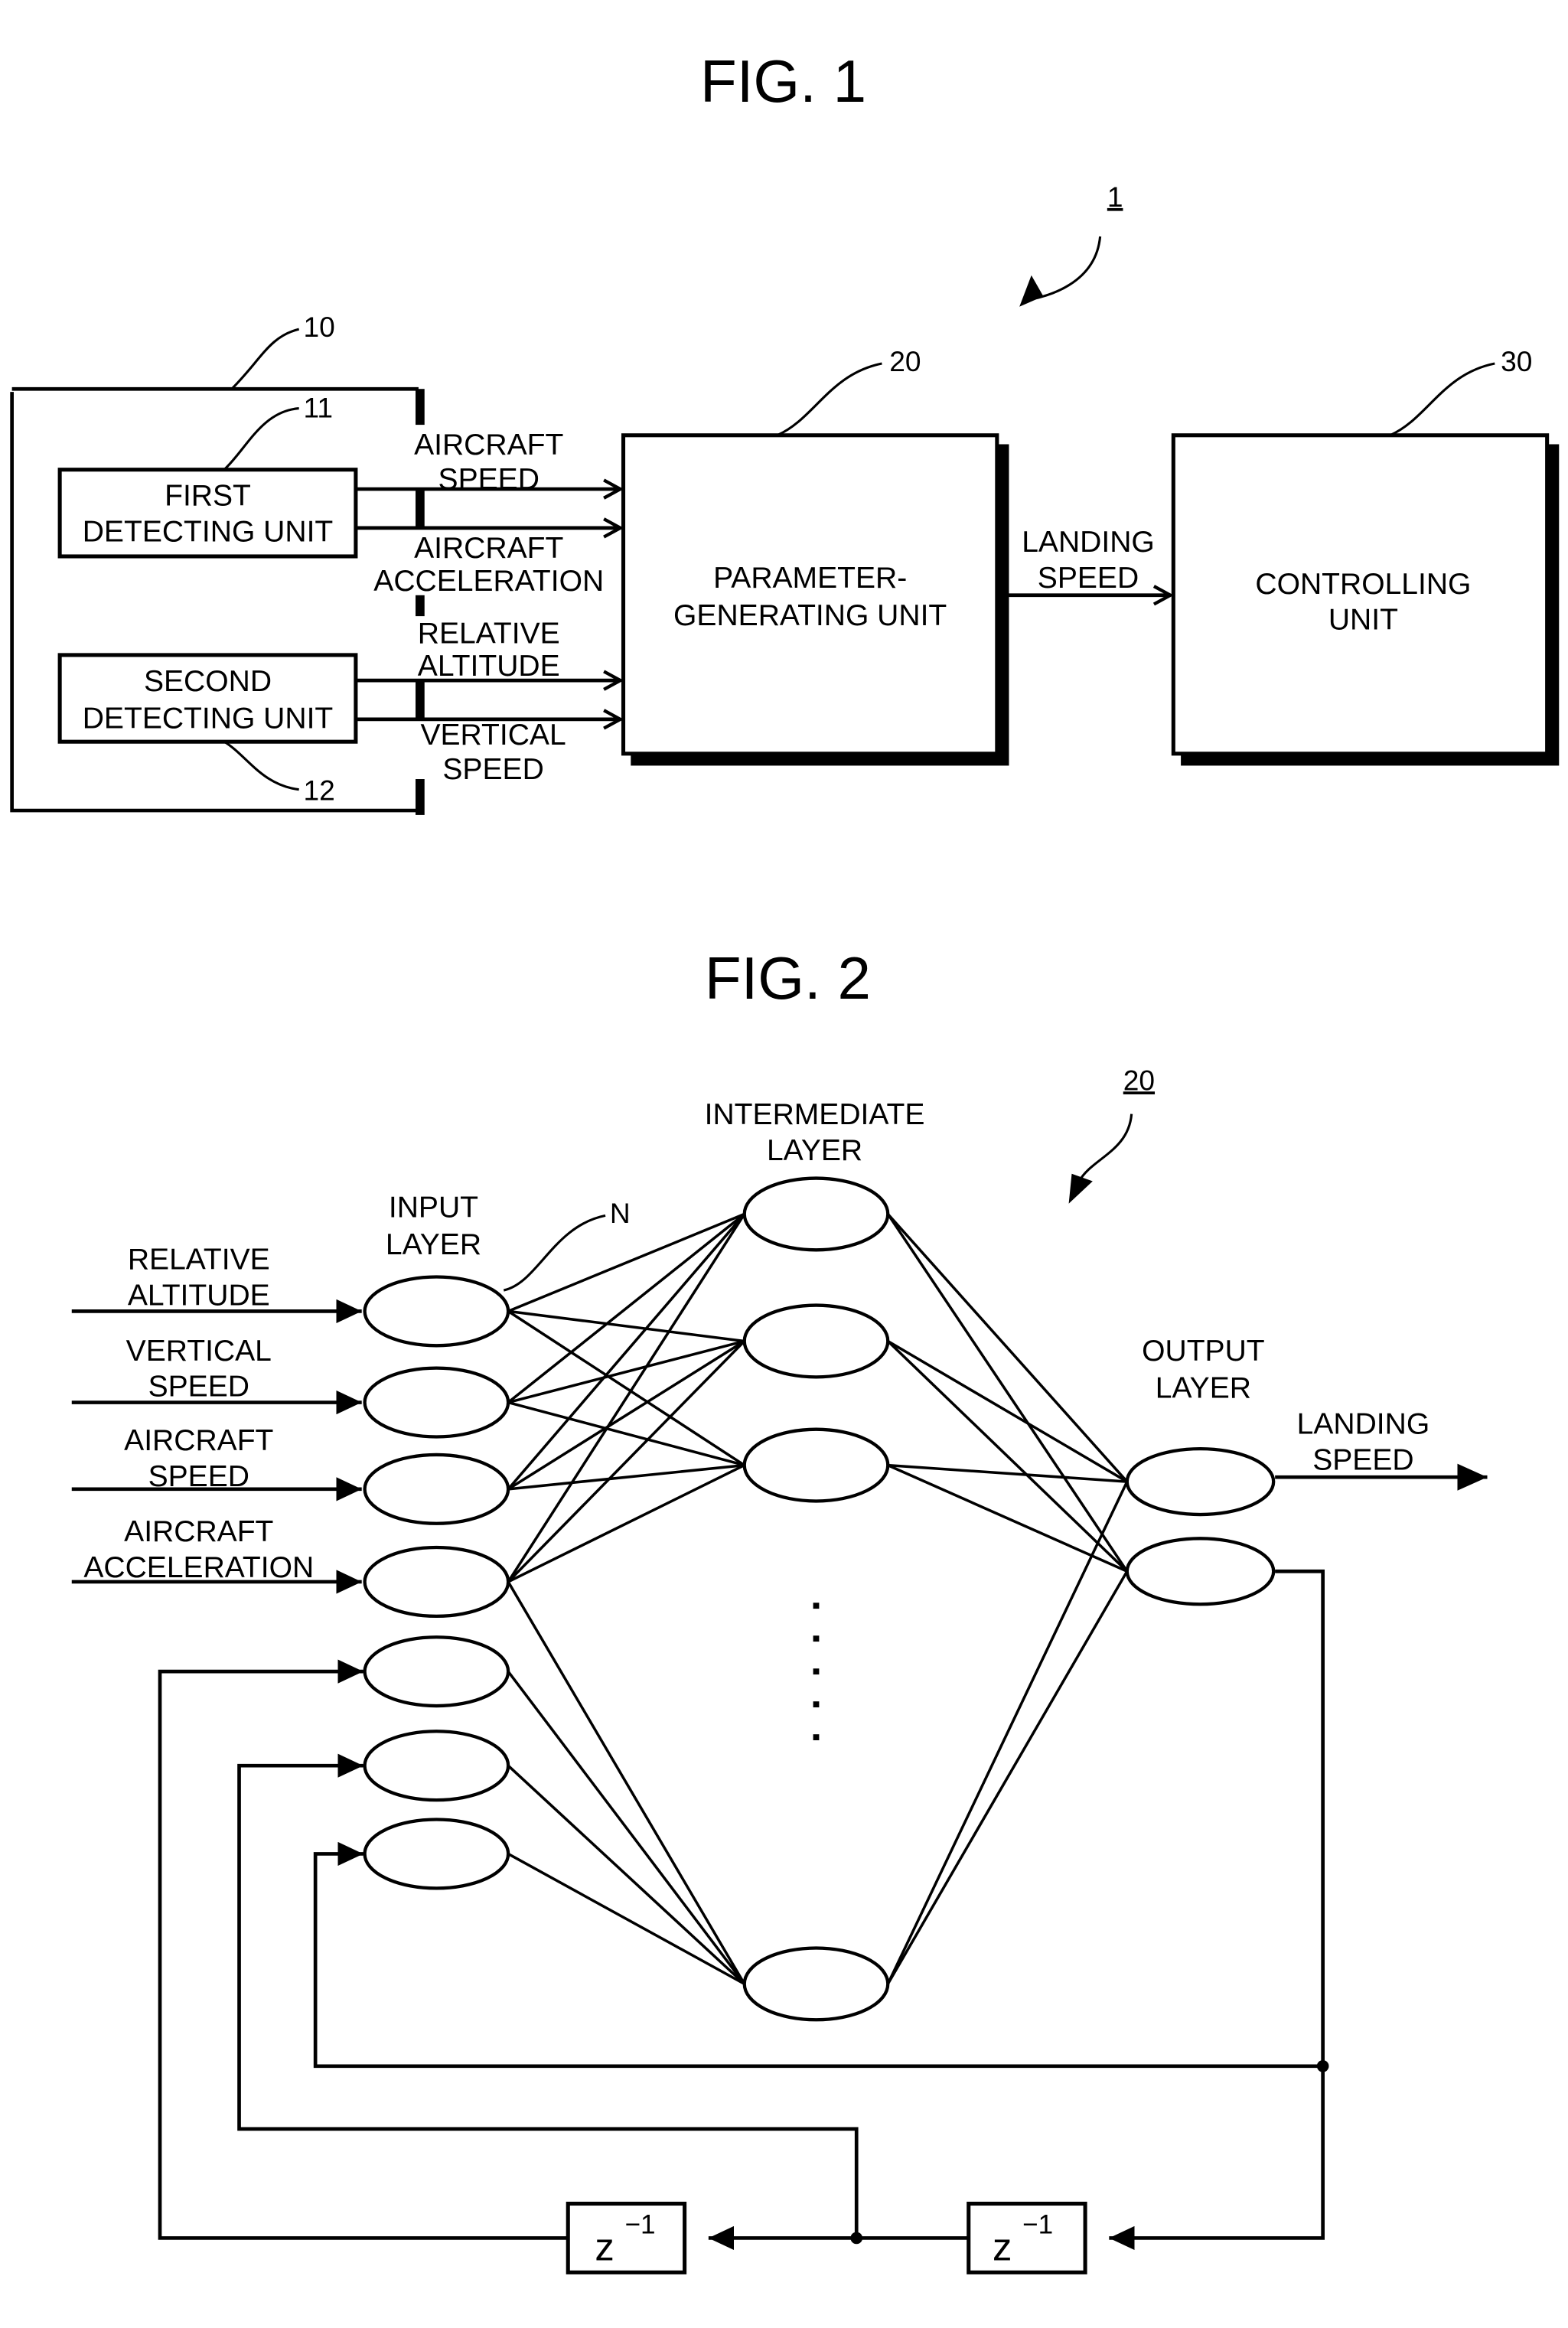  I want to click on ellipsis-dot, so click(816, 1671).